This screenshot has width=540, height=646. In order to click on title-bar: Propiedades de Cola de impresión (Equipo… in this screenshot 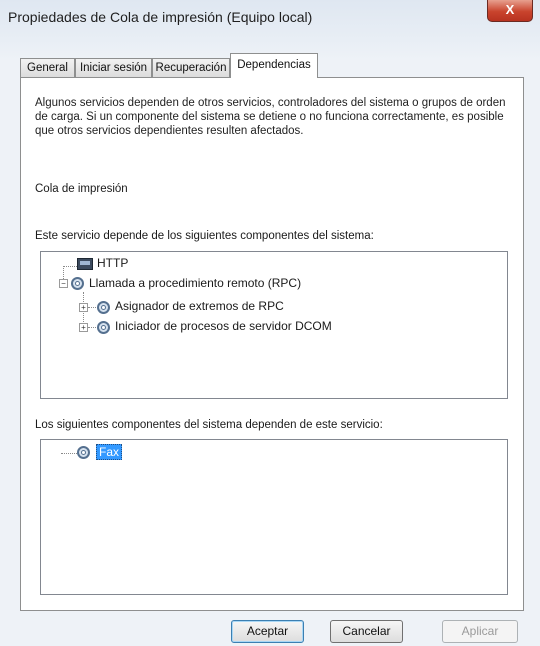, I will do `click(270, 17)`.